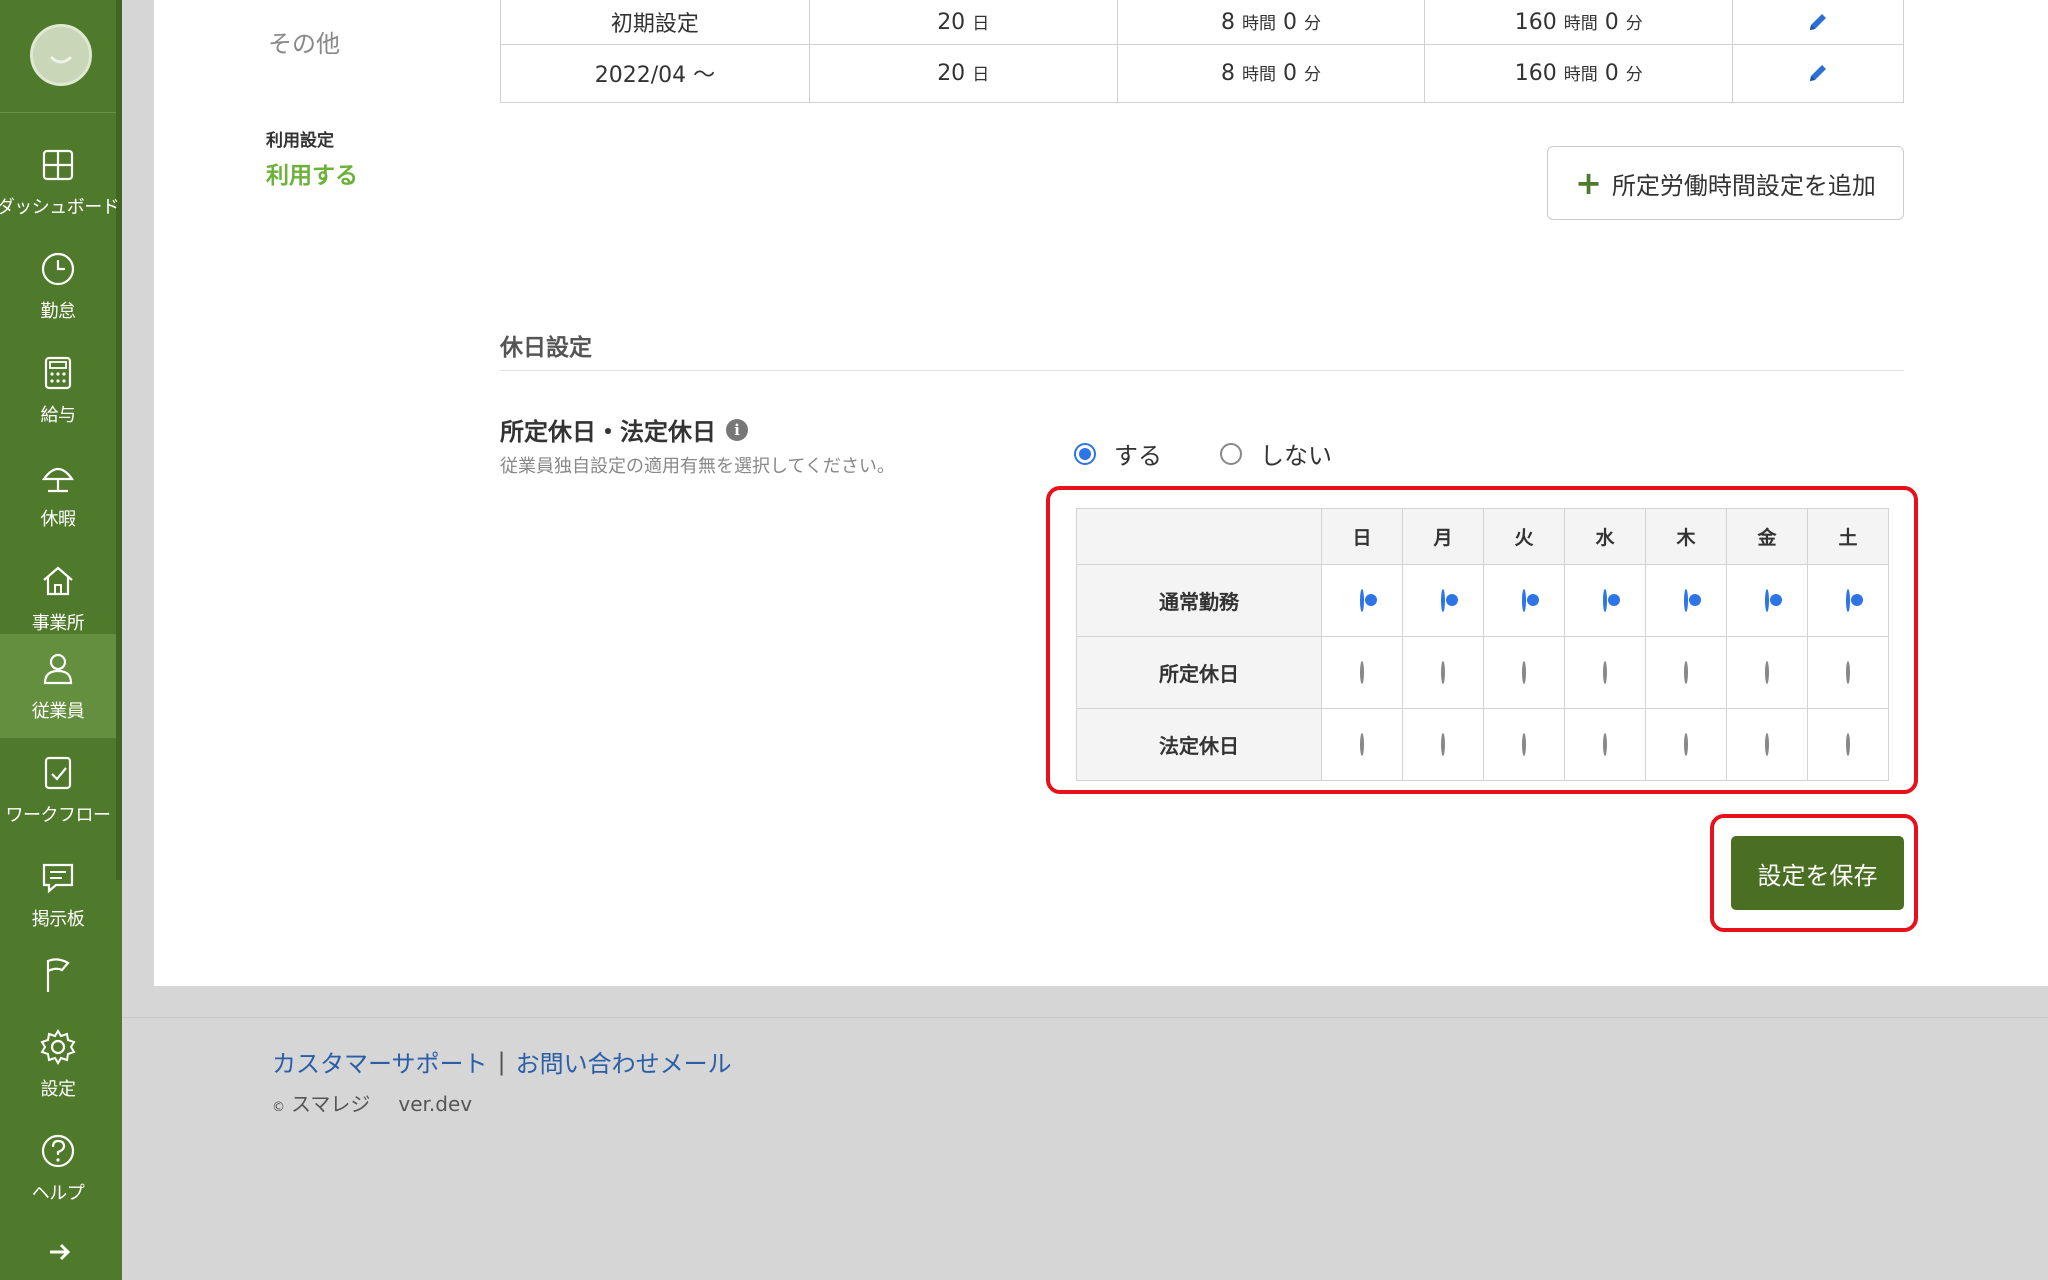 The height and width of the screenshot is (1280, 2048). I want to click on brand-name: スマレジ, so click(331, 1104).